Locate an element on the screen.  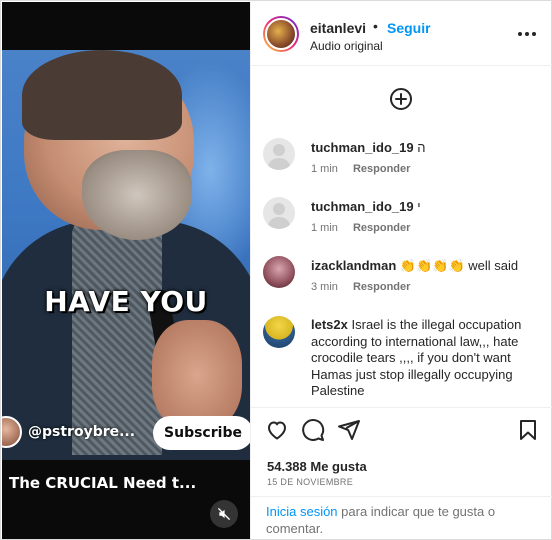
post-header: eitanlevi • Seguir Audio original is located at coordinates (401, 34).